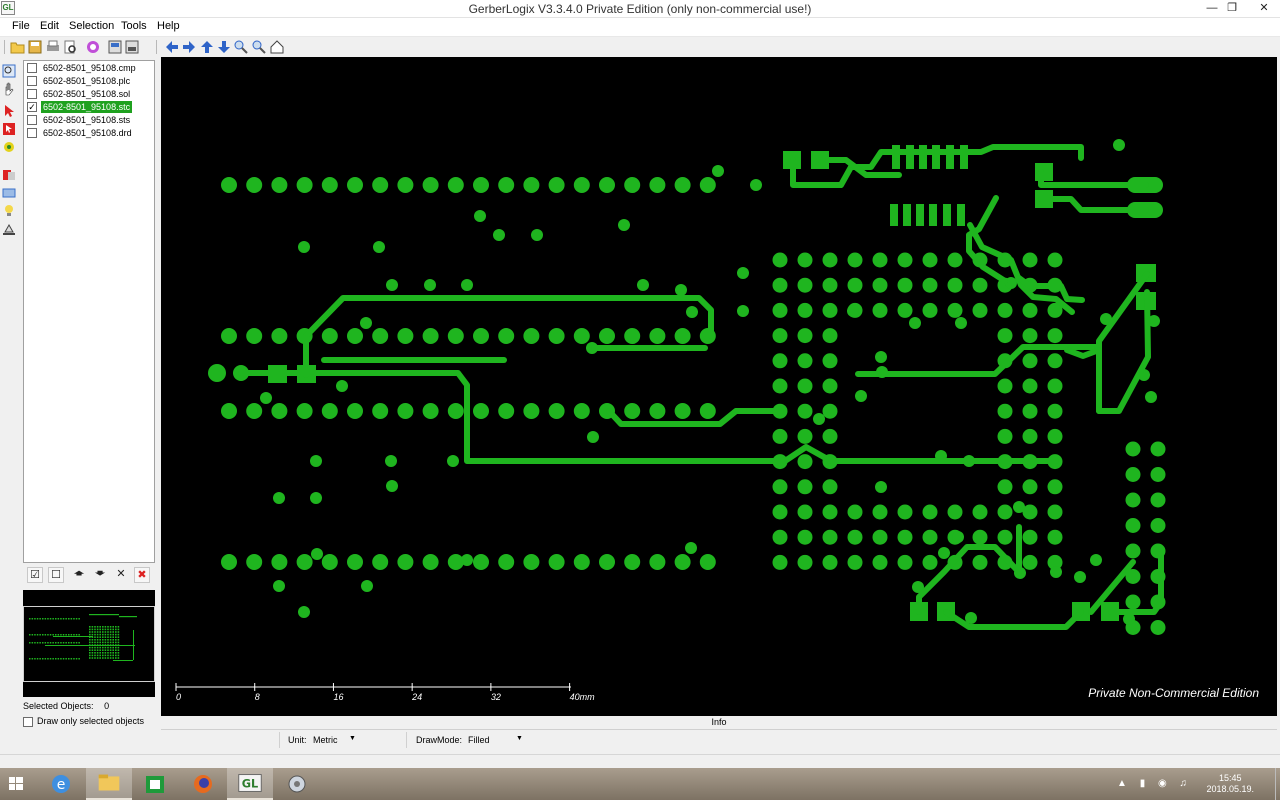 This screenshot has height=800, width=1280. What do you see at coordinates (9, 111) in the screenshot?
I see `pointer-icon` at bounding box center [9, 111].